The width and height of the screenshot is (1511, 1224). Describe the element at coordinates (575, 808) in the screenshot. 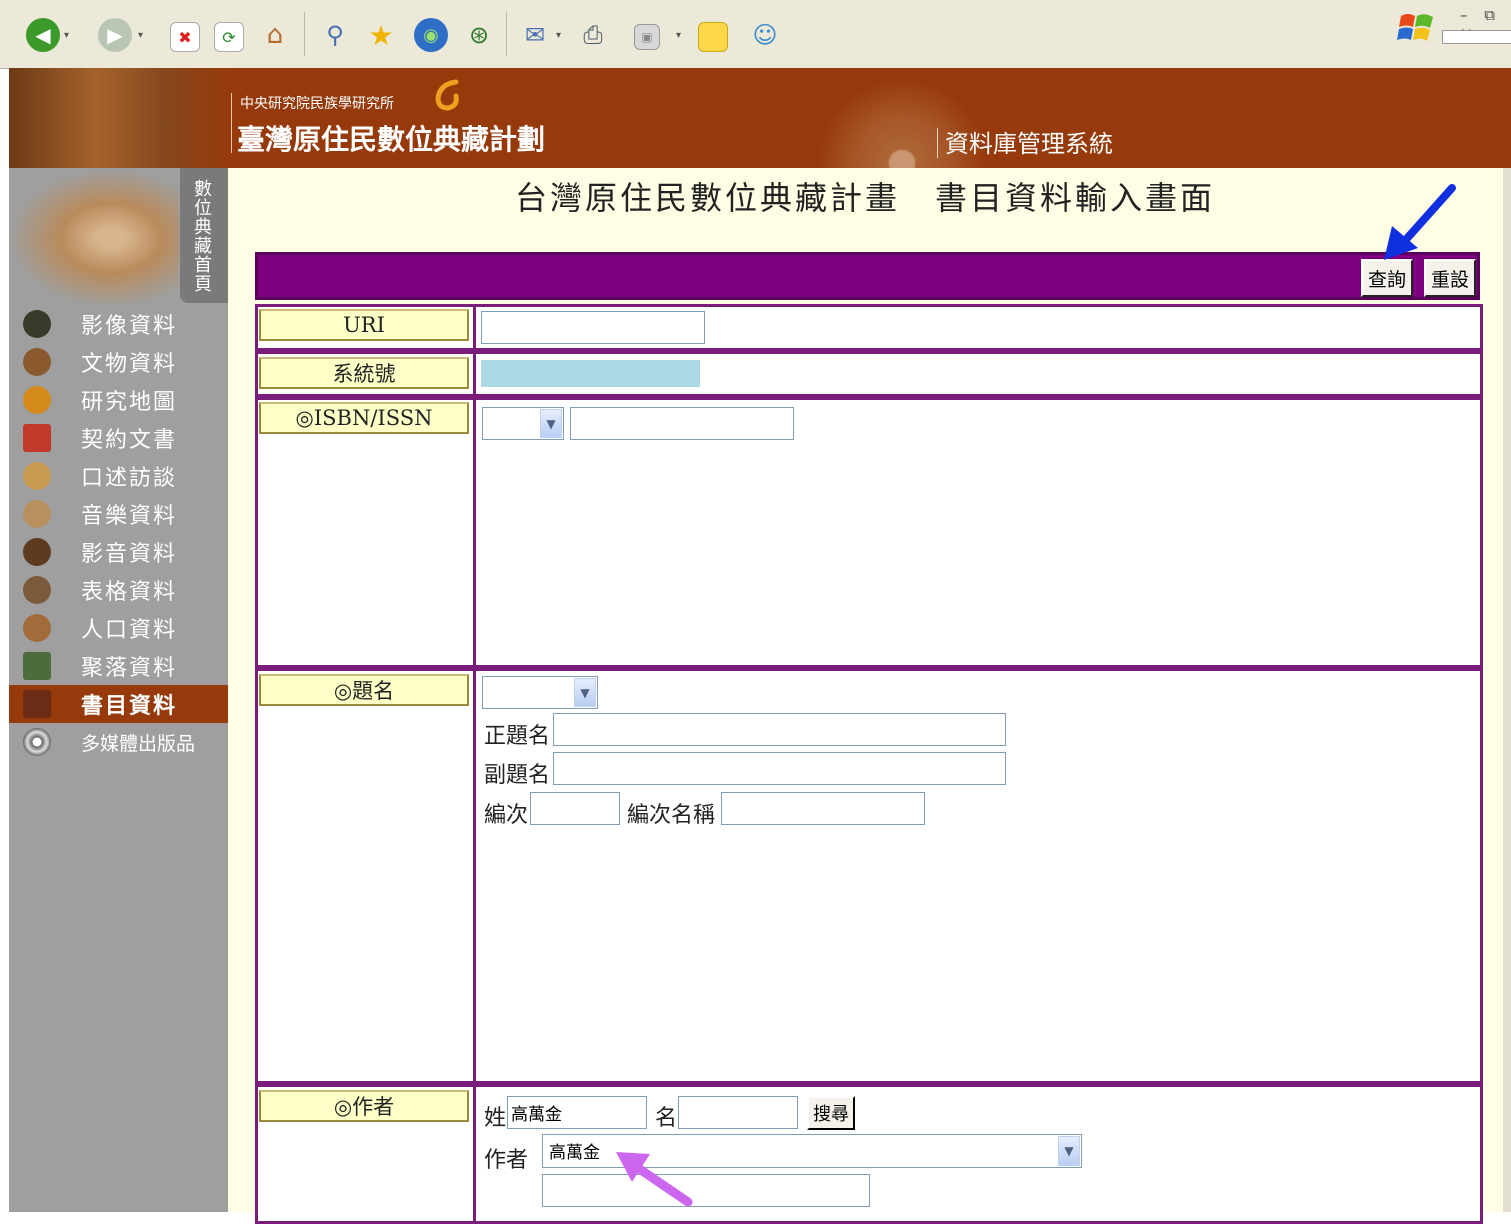

I see `edition-input` at that location.